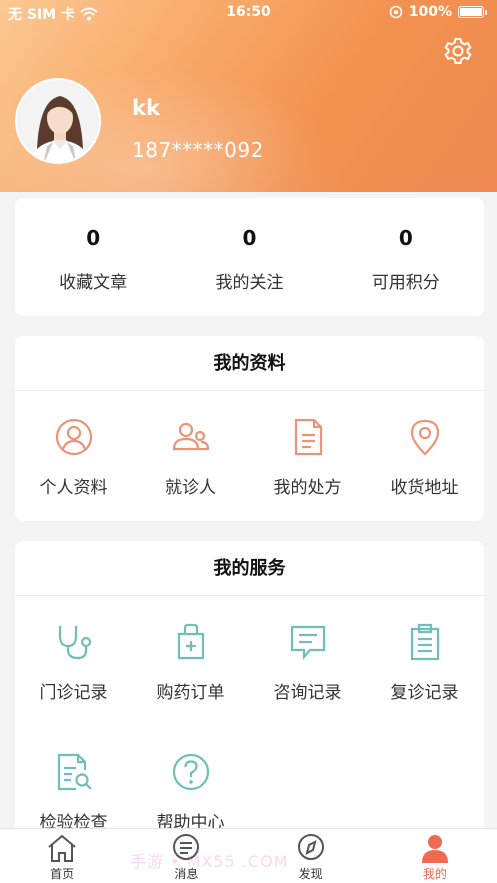  Describe the element at coordinates (430, 12) in the screenshot. I see `battery-percent: 100%` at that location.